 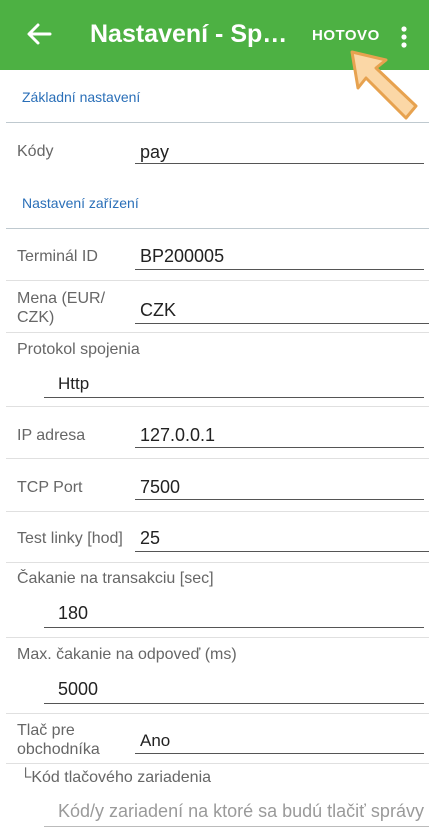 What do you see at coordinates (177, 435) in the screenshot?
I see `ip-input: 127.0.0.1` at bounding box center [177, 435].